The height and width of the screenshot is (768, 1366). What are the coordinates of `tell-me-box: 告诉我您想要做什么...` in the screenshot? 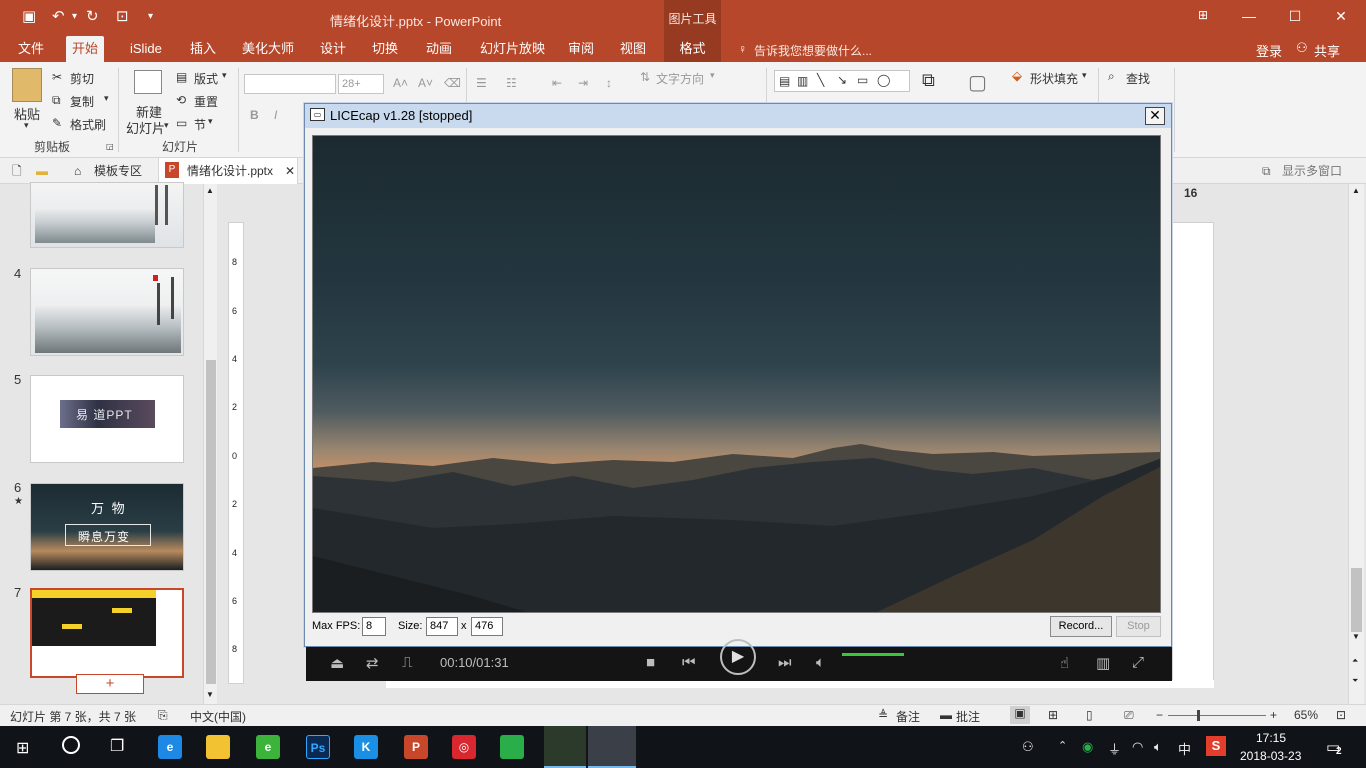 It's located at (813, 50).